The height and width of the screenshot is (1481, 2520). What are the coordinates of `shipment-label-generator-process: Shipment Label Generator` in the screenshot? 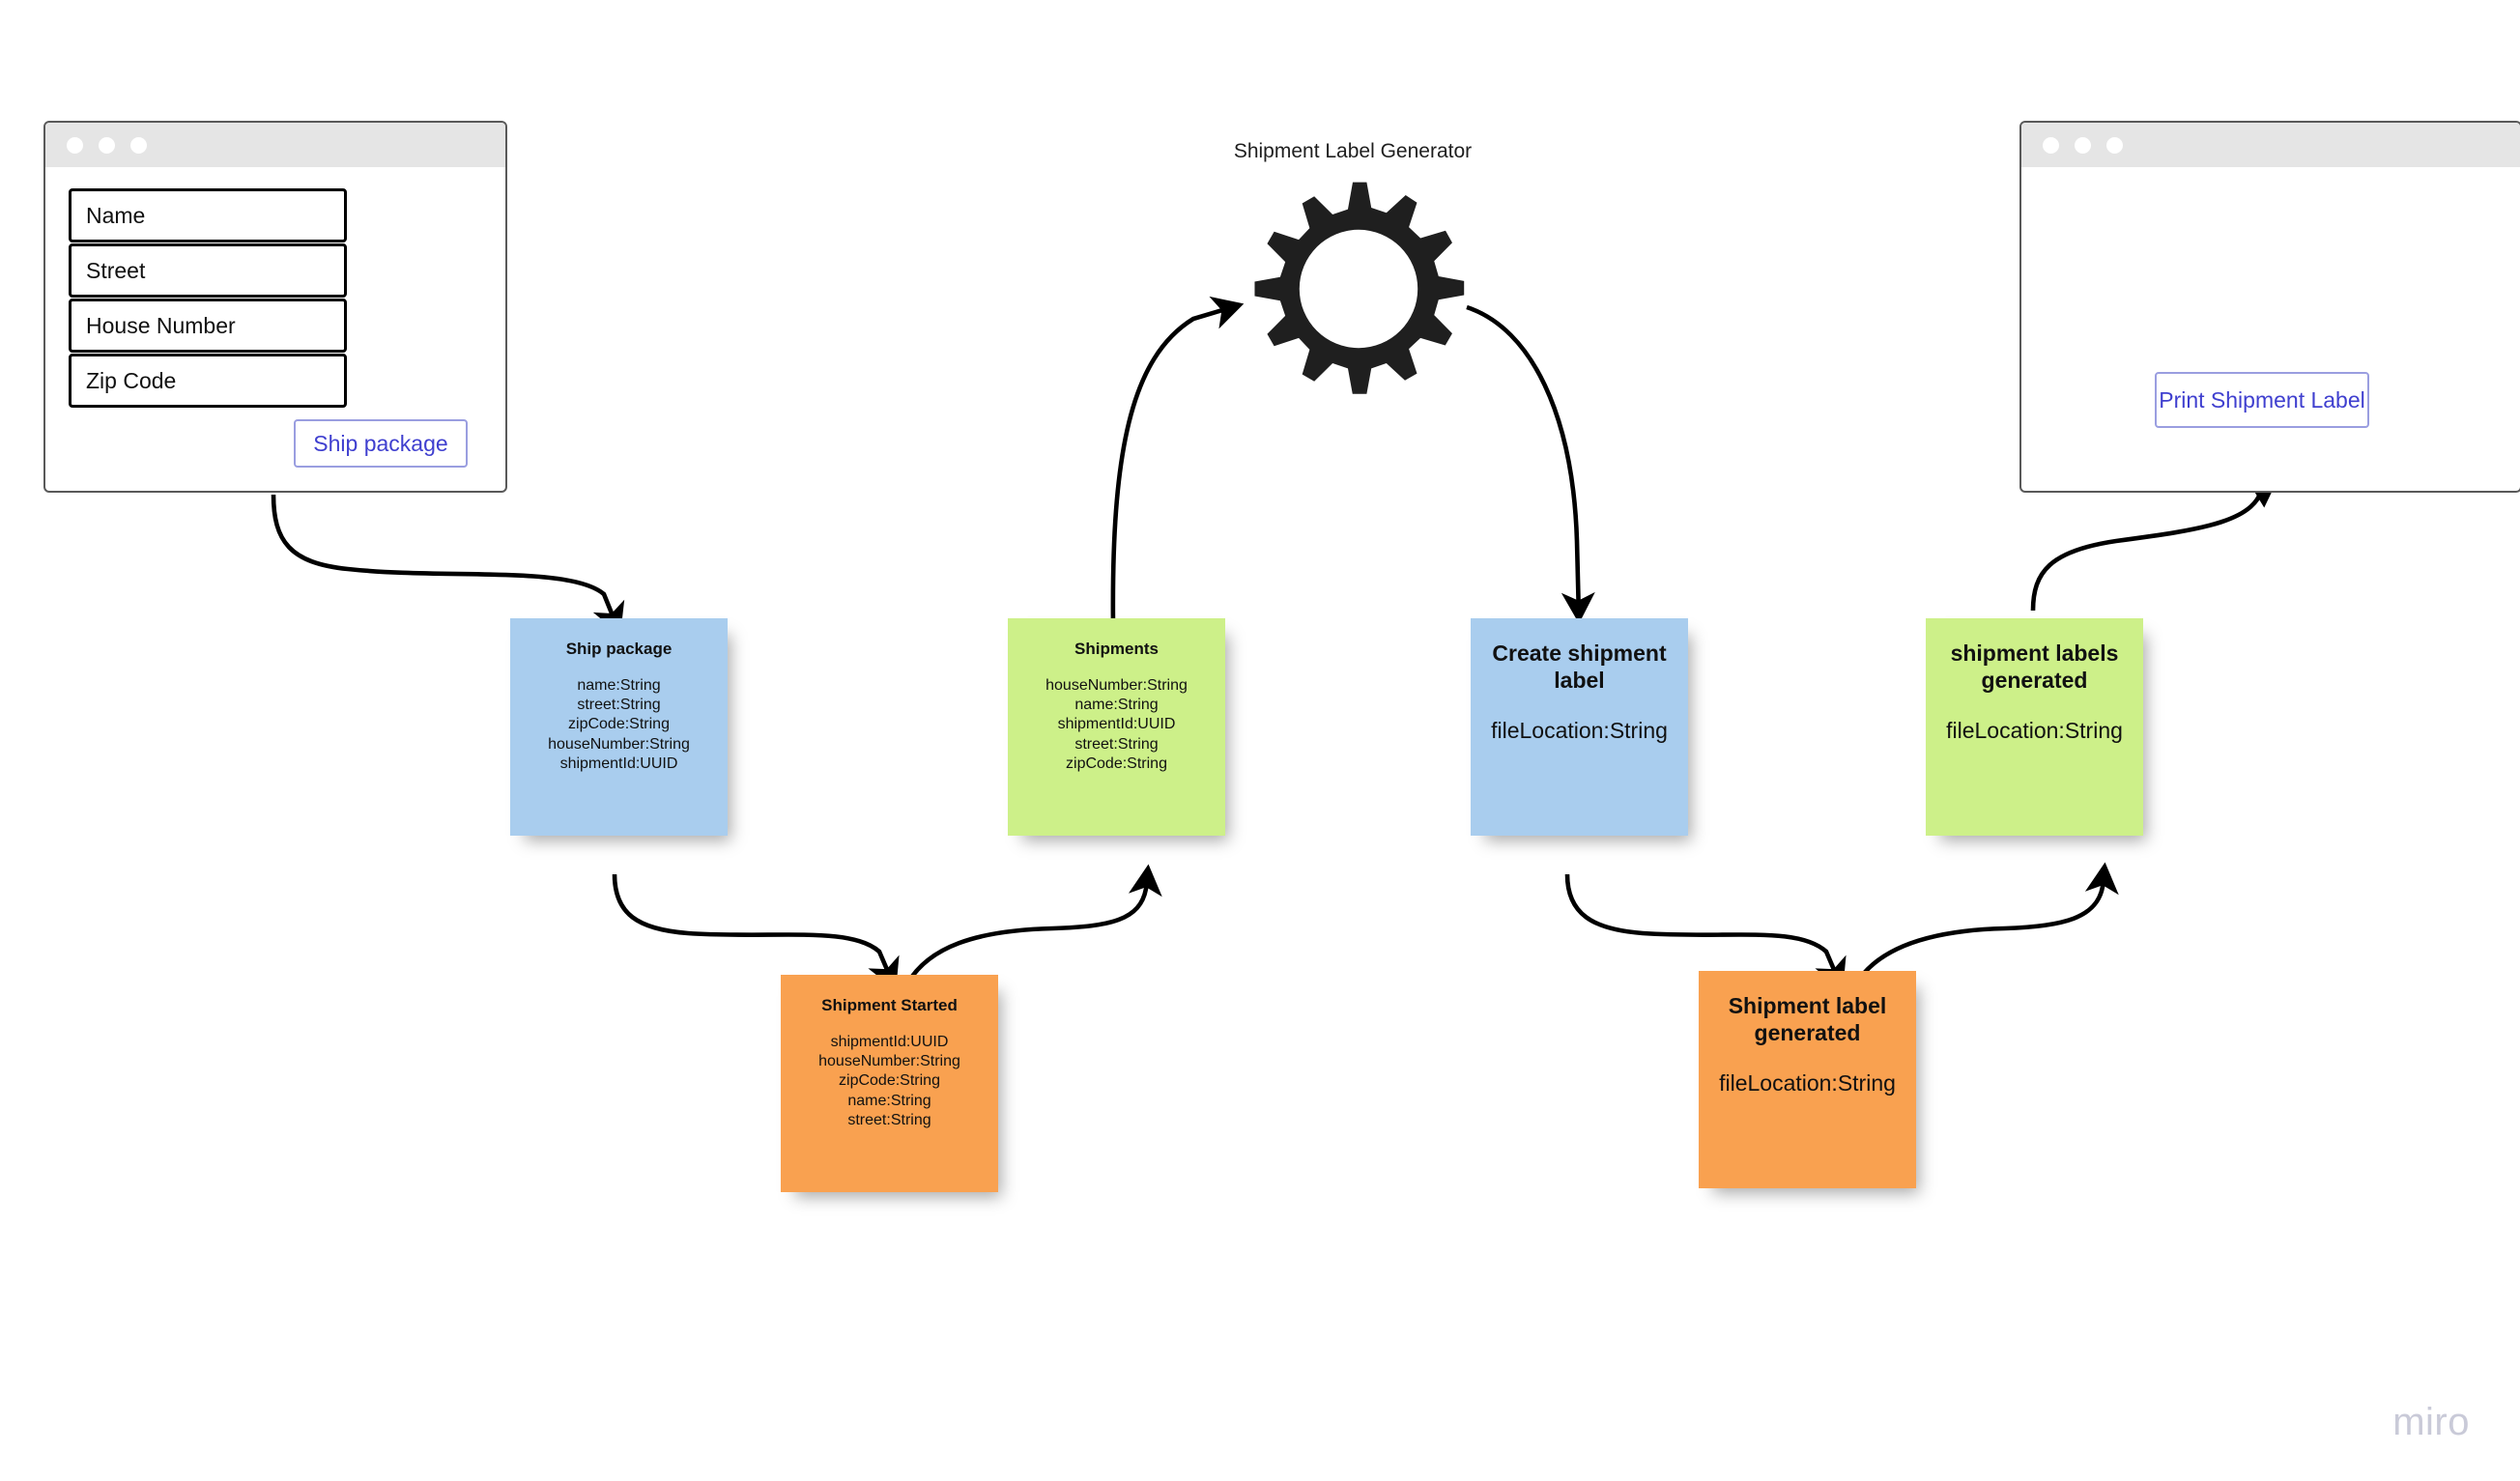 It's located at (1352, 272).